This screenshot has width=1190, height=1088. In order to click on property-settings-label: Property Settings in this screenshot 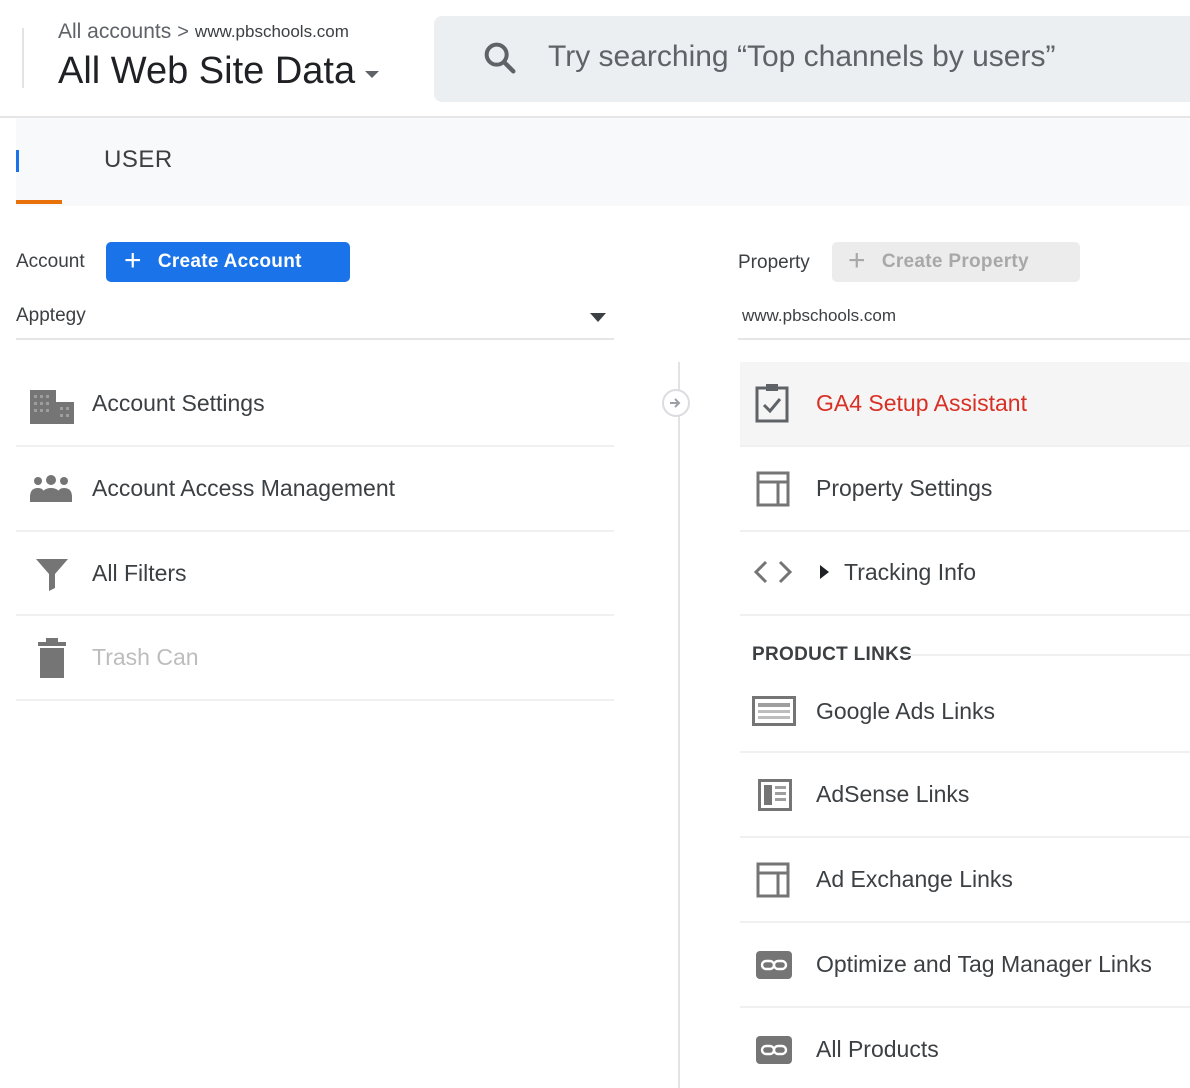, I will do `click(904, 488)`.